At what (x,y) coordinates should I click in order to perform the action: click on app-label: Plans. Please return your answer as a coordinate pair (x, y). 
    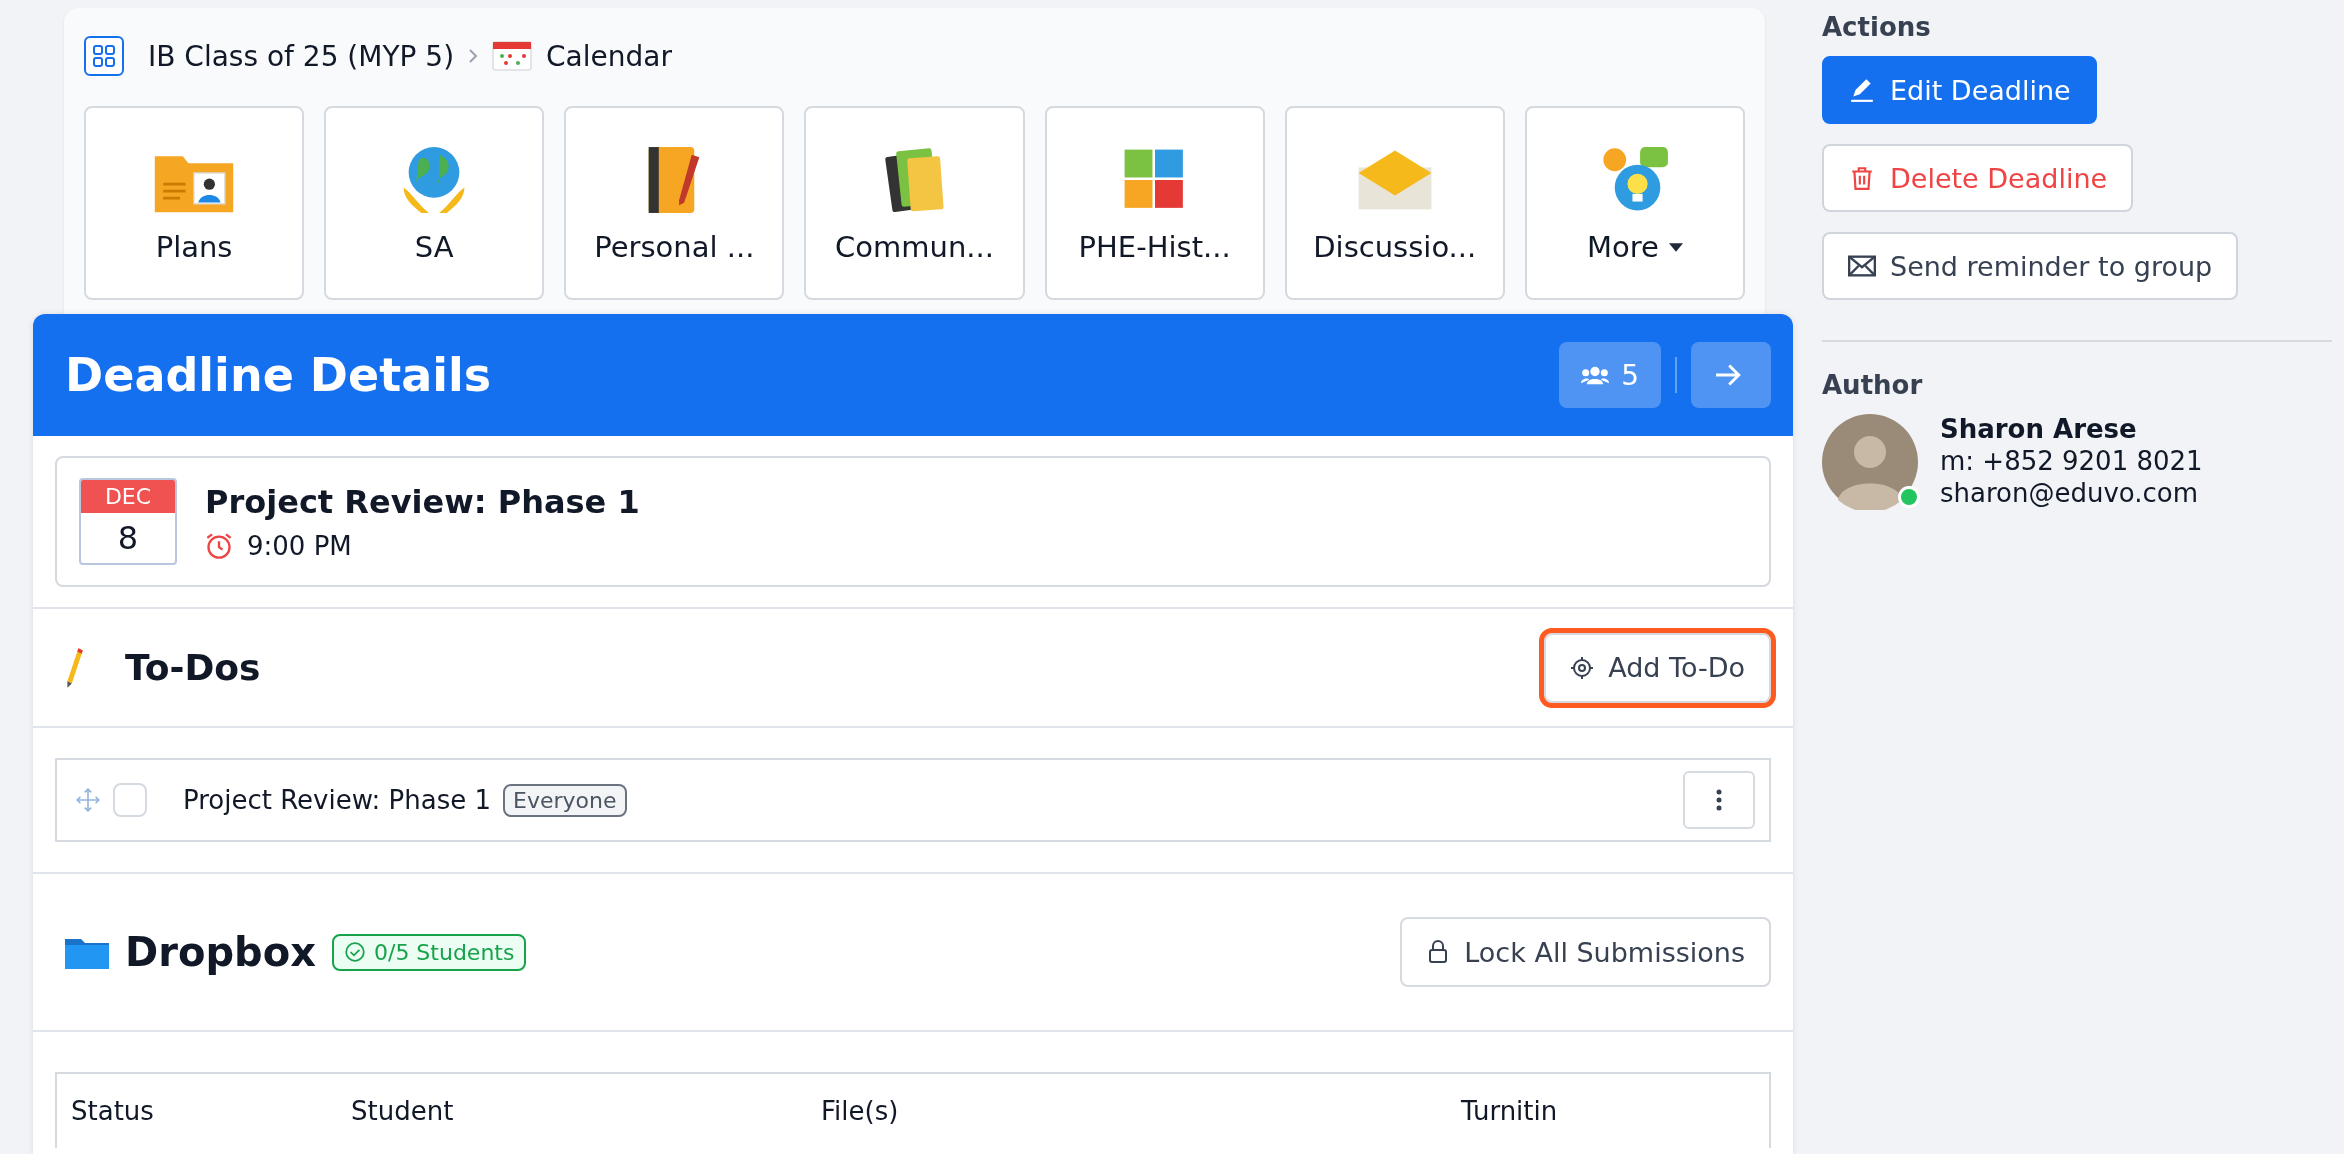
    Looking at the image, I should click on (194, 247).